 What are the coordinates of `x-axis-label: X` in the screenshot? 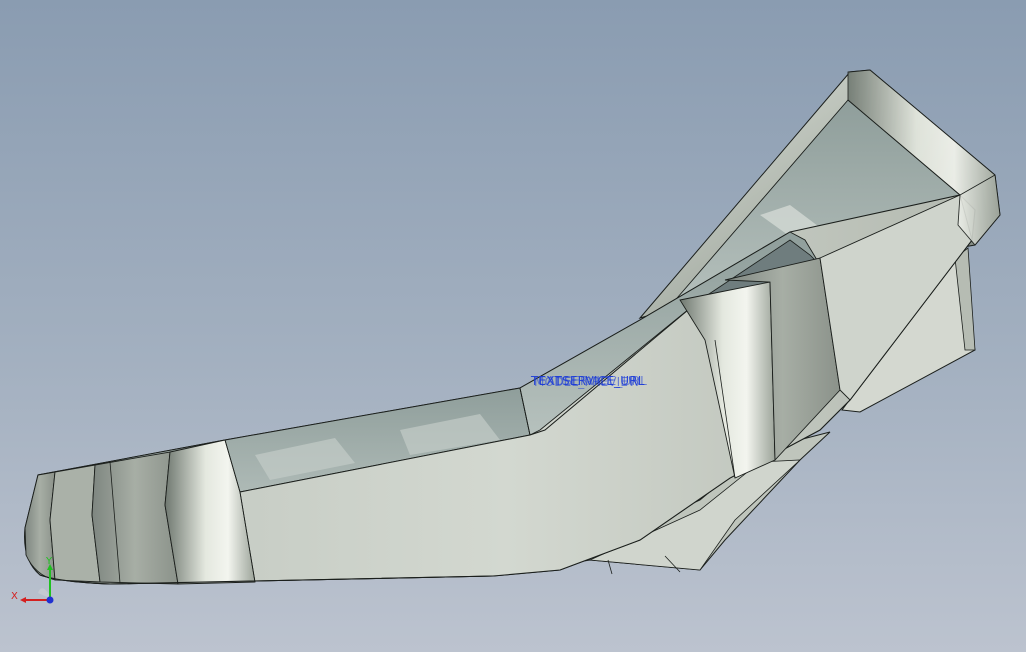 It's located at (14, 596).